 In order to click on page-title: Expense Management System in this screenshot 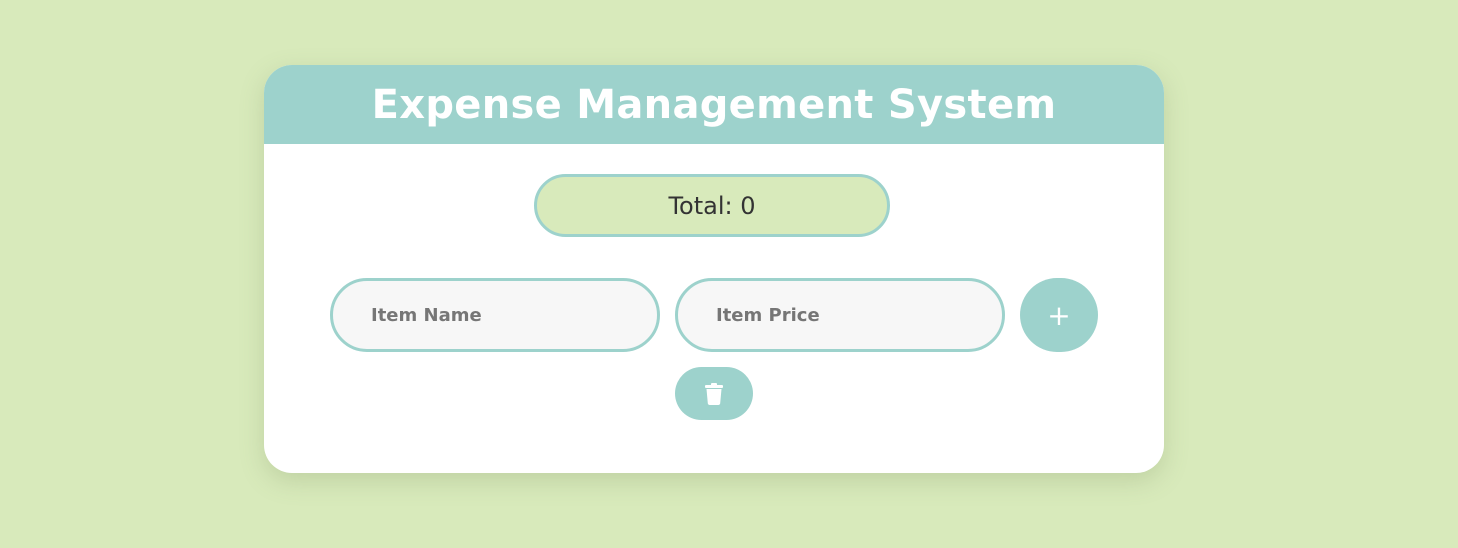, I will do `click(714, 104)`.